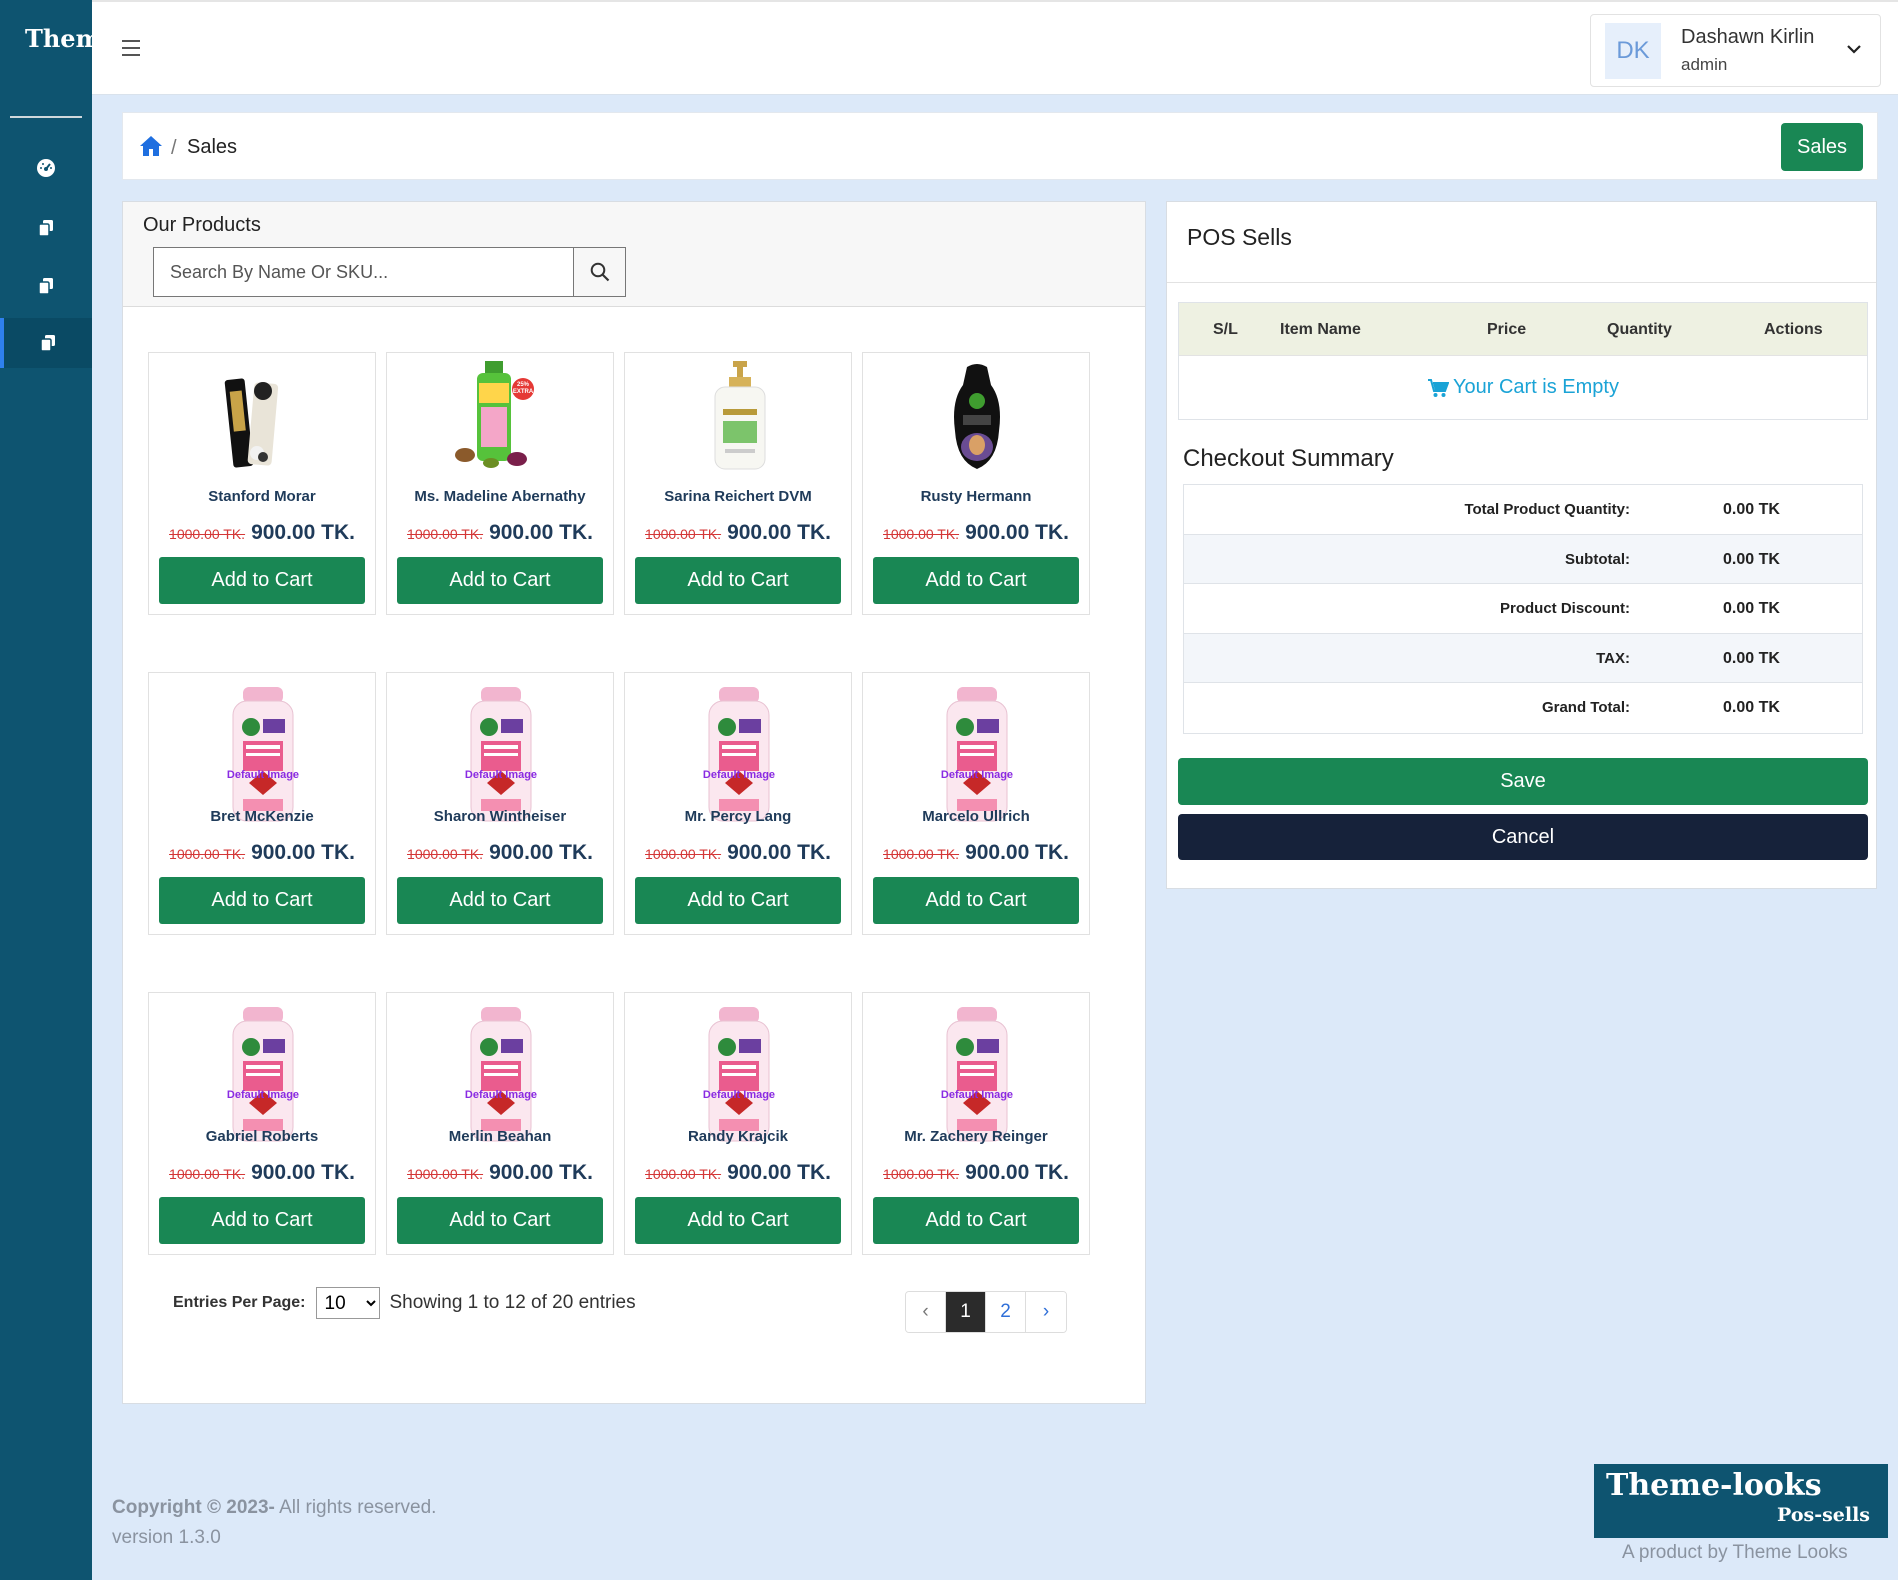 The image size is (1898, 1580). What do you see at coordinates (1565, 608) in the screenshot?
I see `summary-label: Product Discount:` at bounding box center [1565, 608].